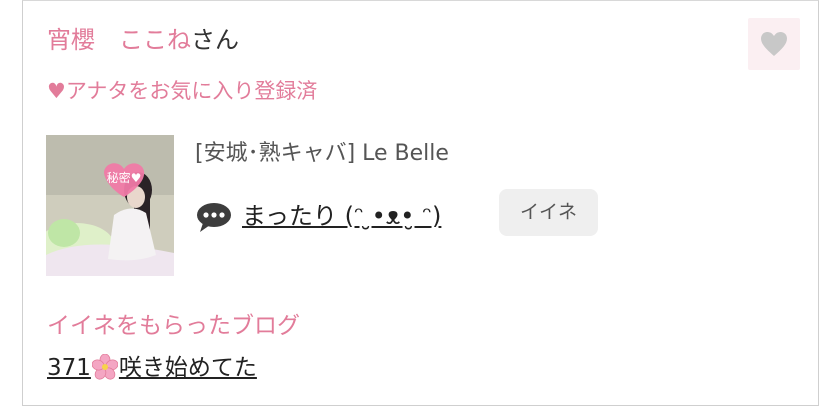 The height and width of the screenshot is (408, 840). What do you see at coordinates (71, 40) in the screenshot?
I see `name-part-1: 宵櫻` at bounding box center [71, 40].